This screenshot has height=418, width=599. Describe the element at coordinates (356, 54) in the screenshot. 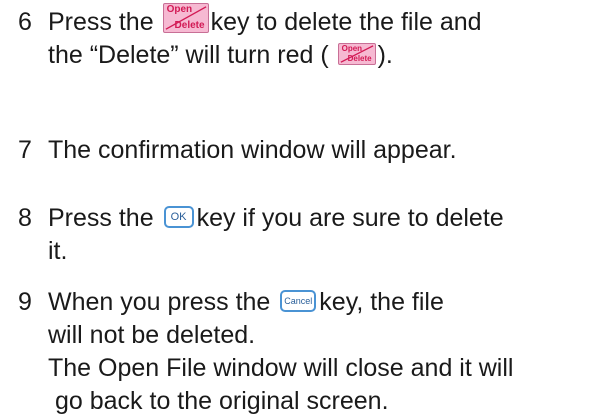

I see `open-delete-key-red-icon: Open Delete` at that location.